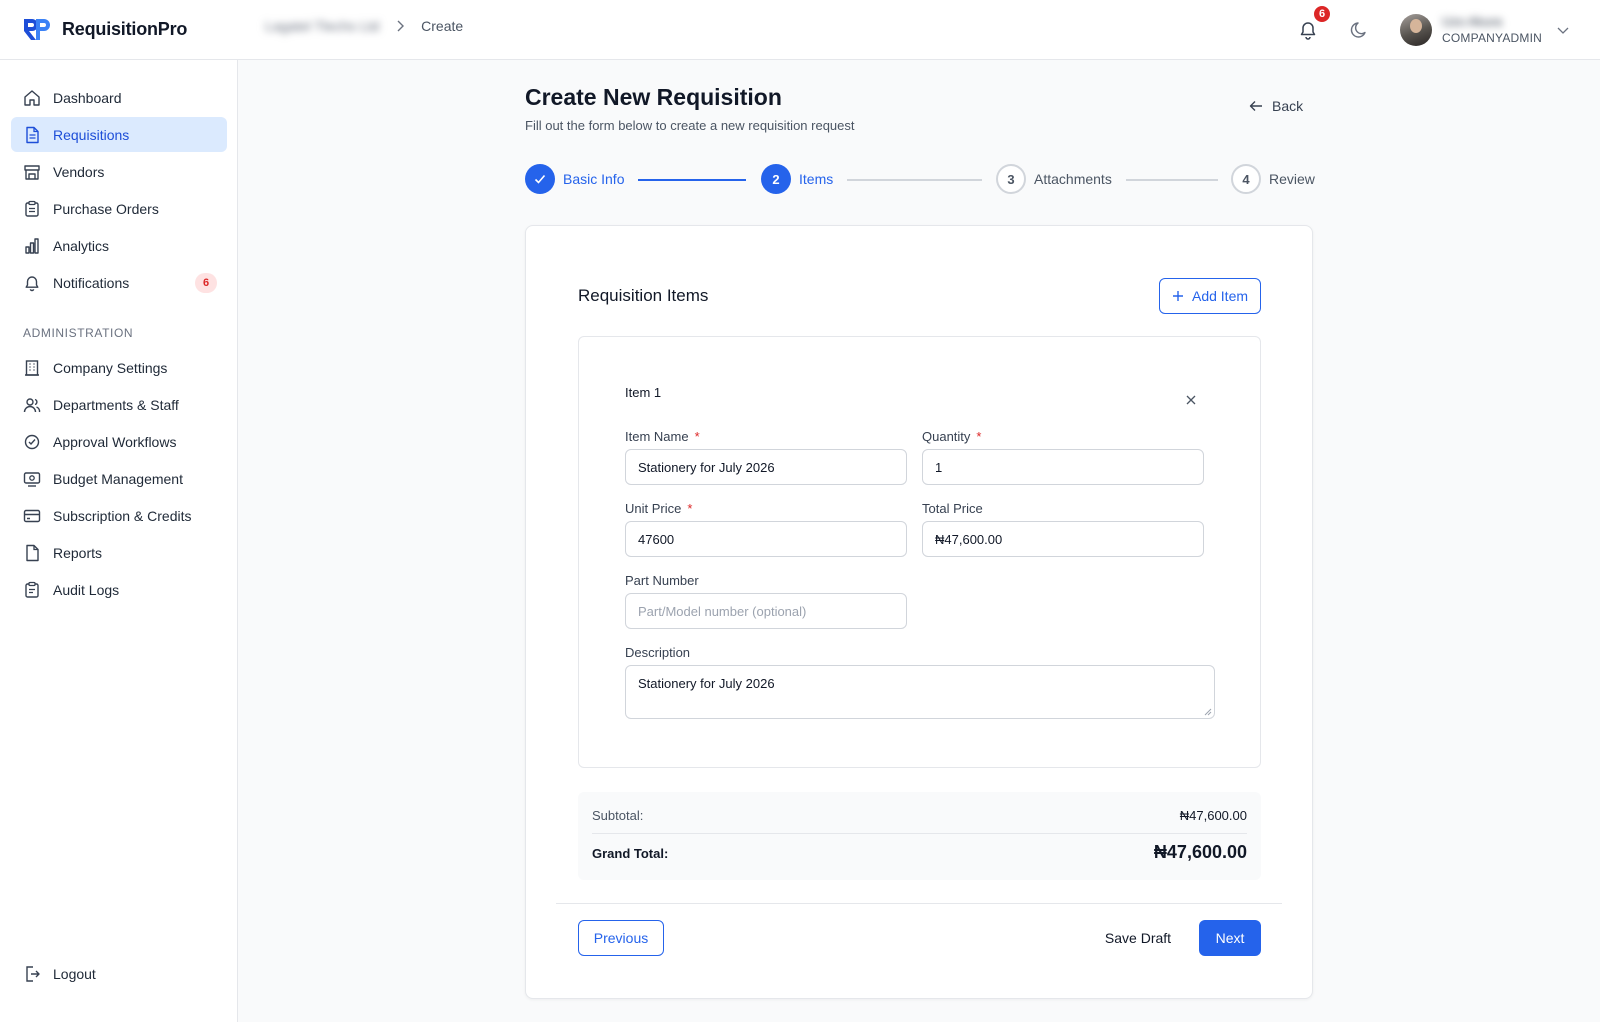  I want to click on chevron-right-icon, so click(401, 26).